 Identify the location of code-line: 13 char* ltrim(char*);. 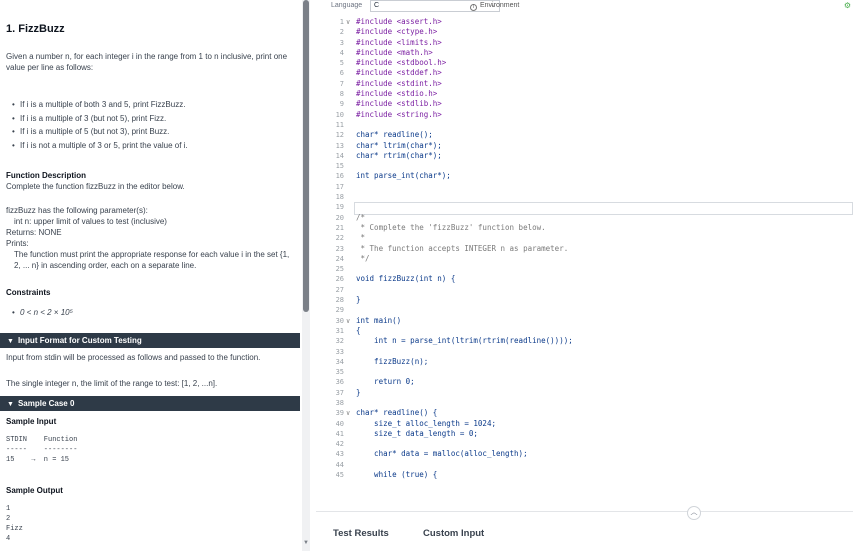
(584, 146).